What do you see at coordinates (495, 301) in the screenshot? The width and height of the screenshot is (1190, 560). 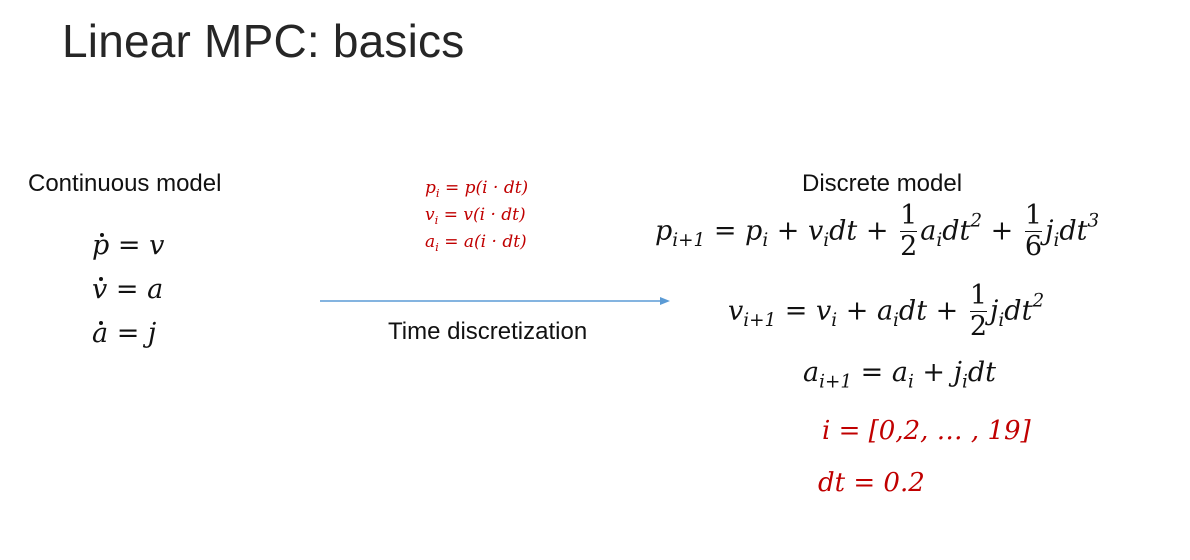 I see `time-discretization-arrow` at bounding box center [495, 301].